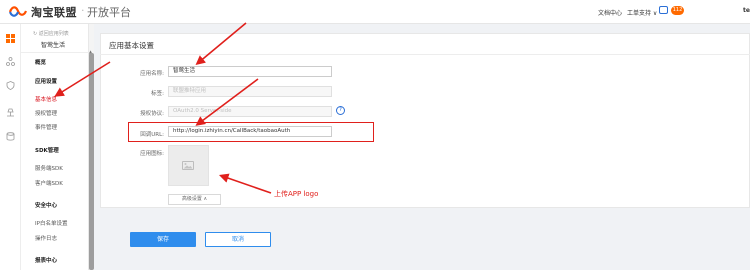 The width and height of the screenshot is (750, 270). What do you see at coordinates (188, 165) in the screenshot?
I see `image-placeholder-icon` at bounding box center [188, 165].